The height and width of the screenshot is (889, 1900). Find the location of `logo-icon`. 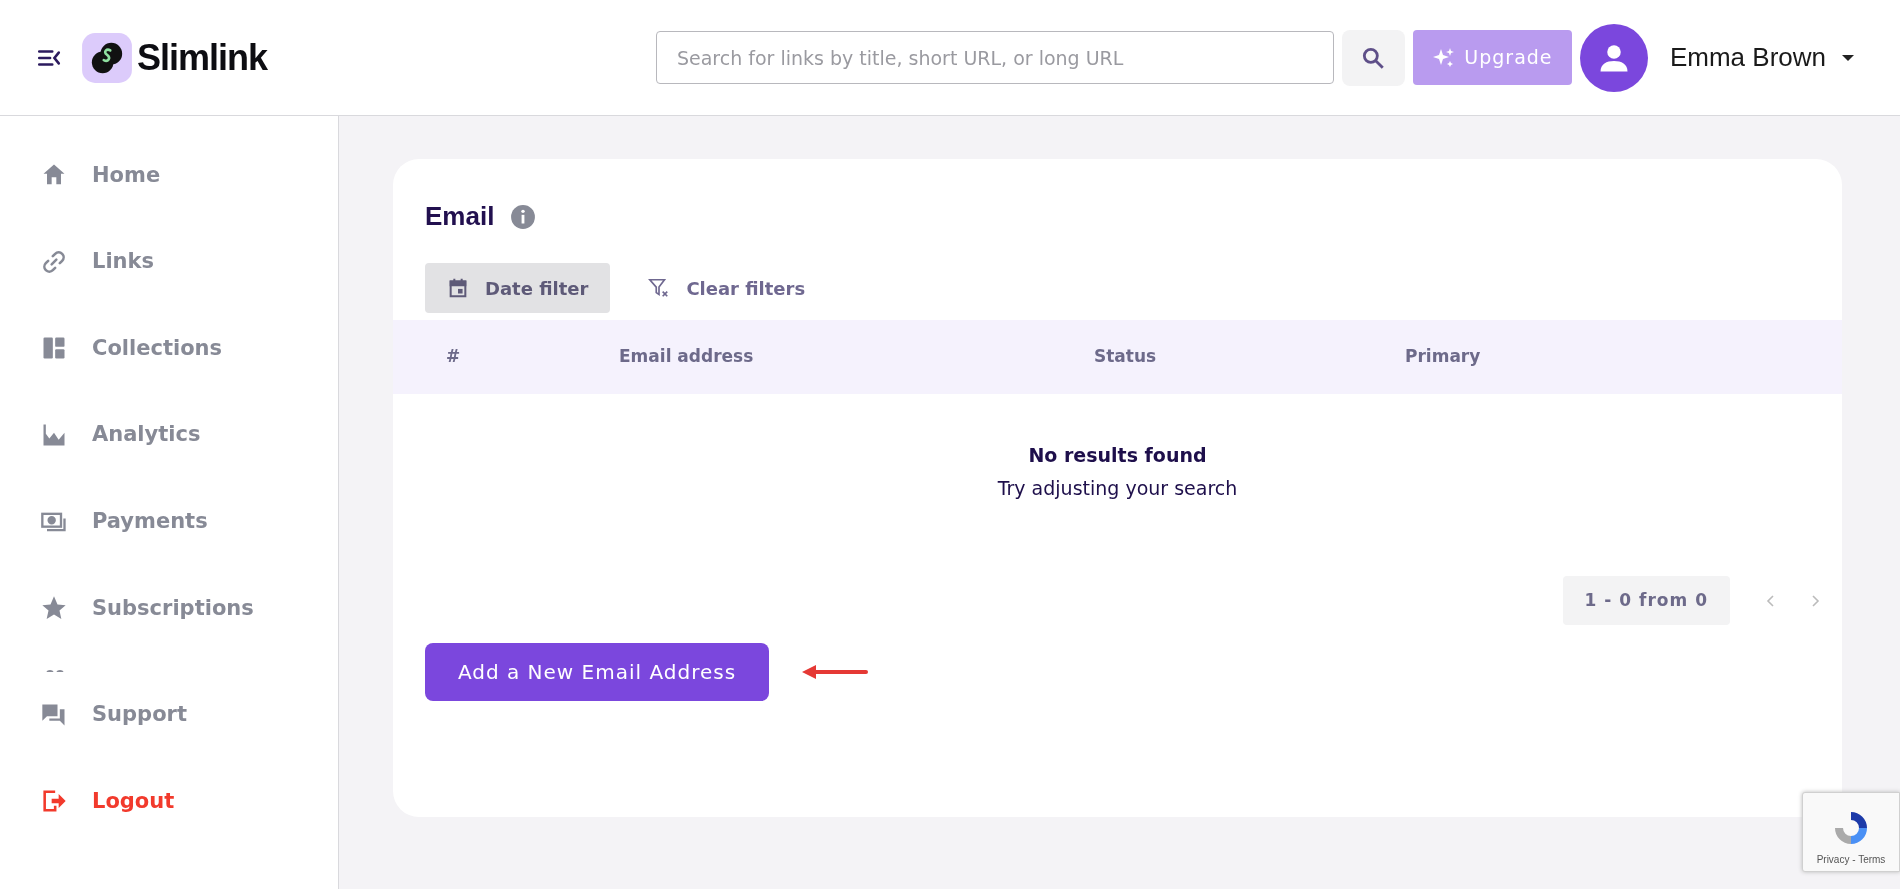

logo-icon is located at coordinates (107, 57).